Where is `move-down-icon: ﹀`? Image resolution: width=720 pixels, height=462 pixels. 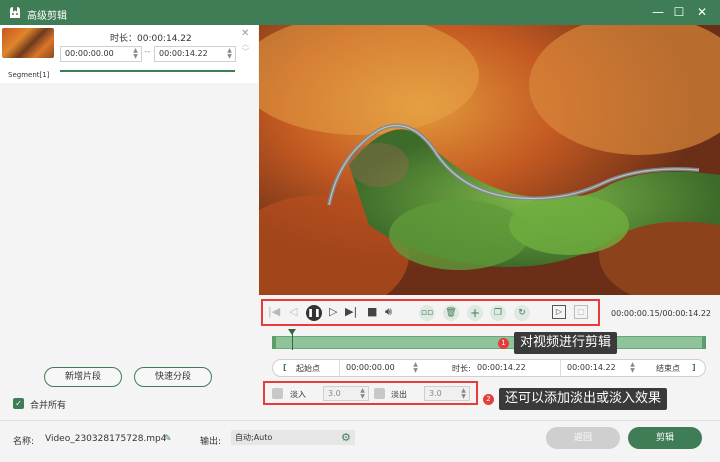
move-down-icon: ﹀ is located at coordinates (245, 52).